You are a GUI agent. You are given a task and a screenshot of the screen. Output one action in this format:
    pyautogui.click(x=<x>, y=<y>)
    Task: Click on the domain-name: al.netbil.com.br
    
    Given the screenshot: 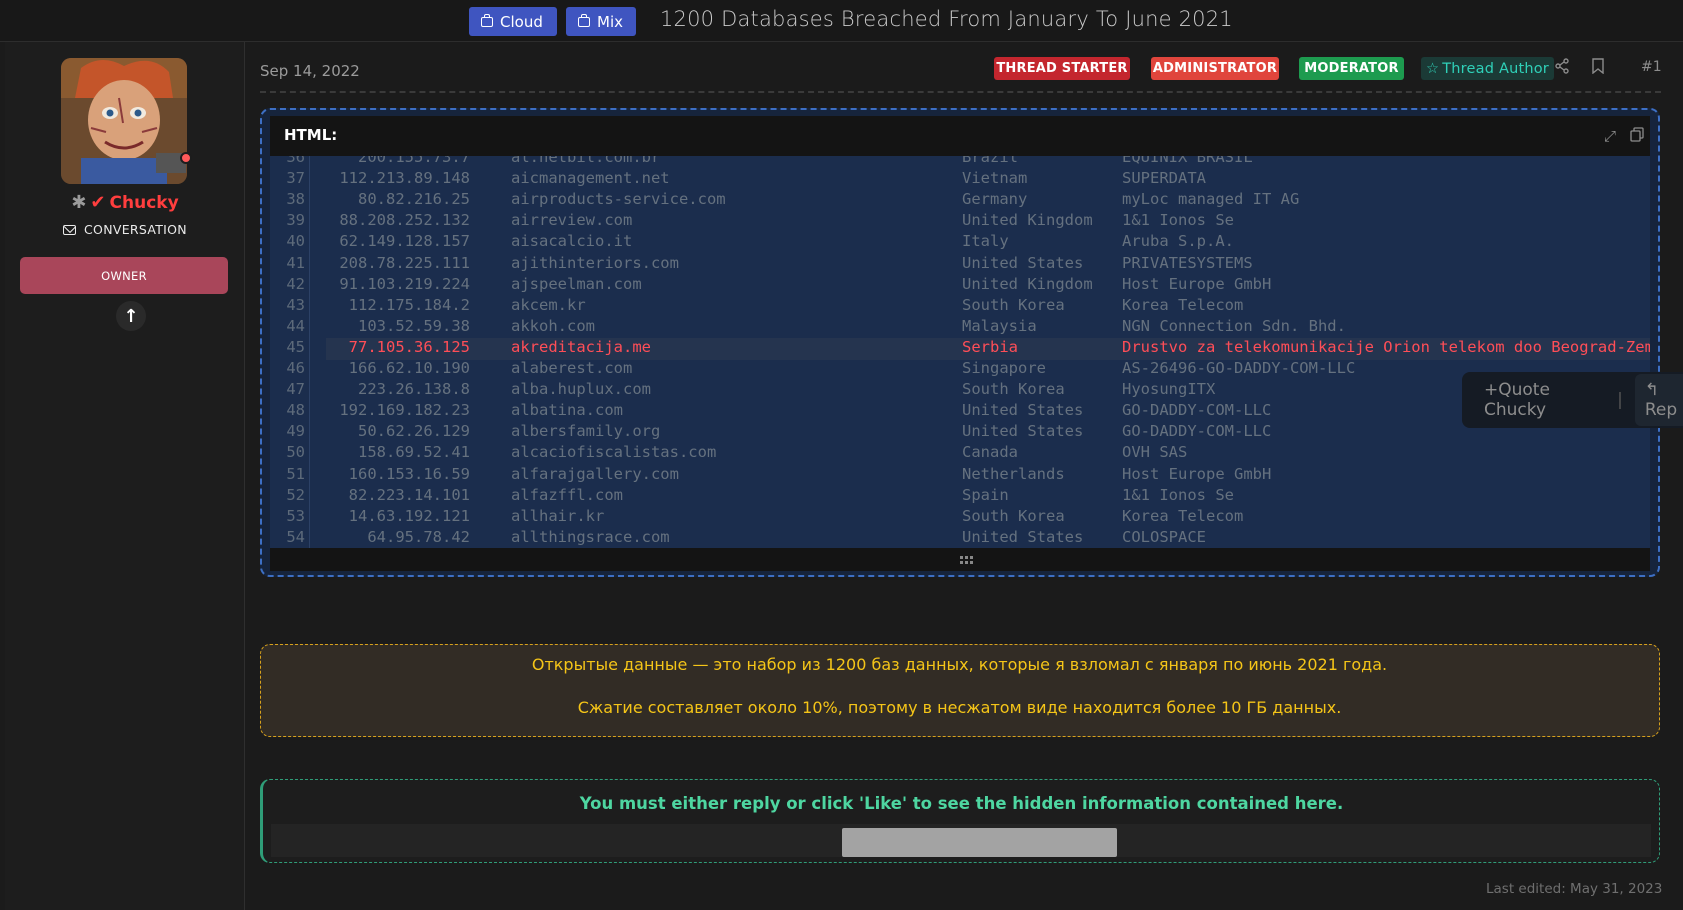 What is the action you would take?
    pyautogui.click(x=586, y=161)
    